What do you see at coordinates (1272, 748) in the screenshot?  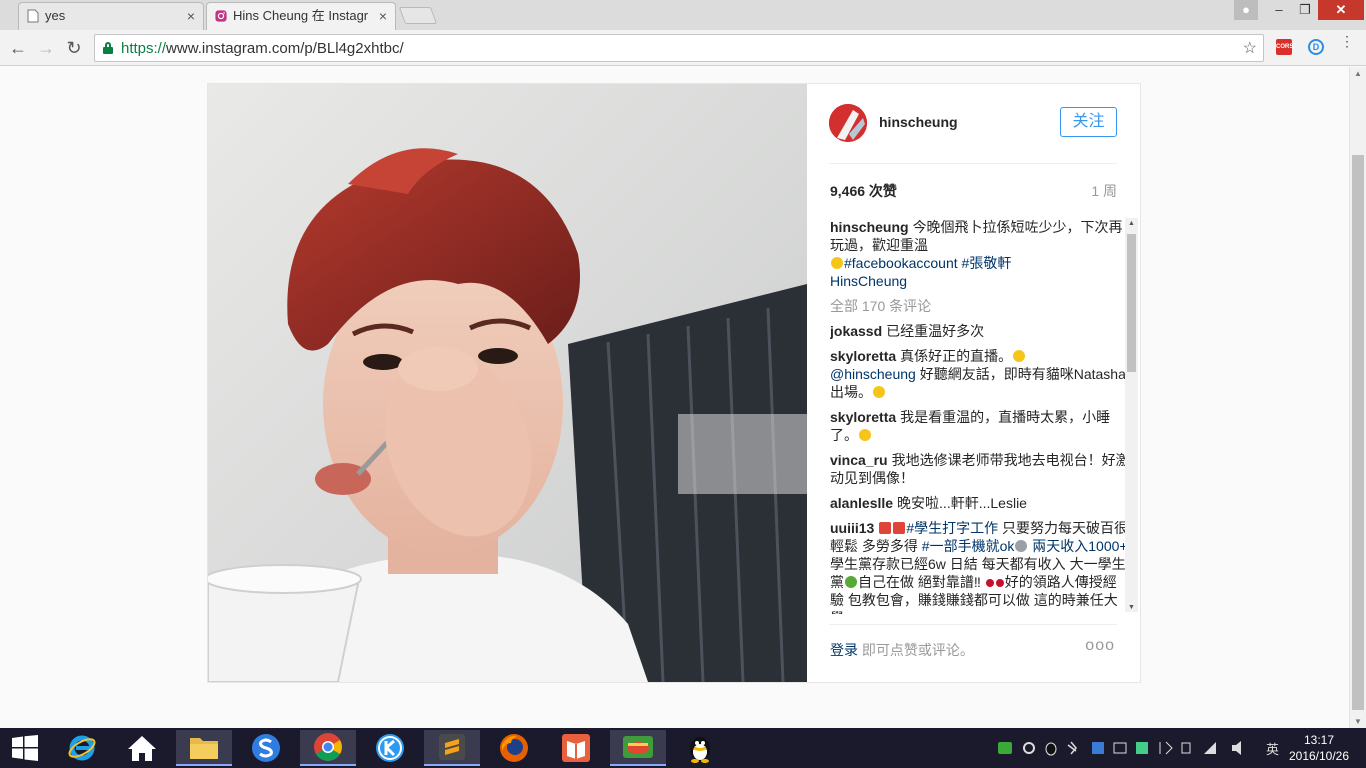 I see `ime-indicator: 英` at bounding box center [1272, 748].